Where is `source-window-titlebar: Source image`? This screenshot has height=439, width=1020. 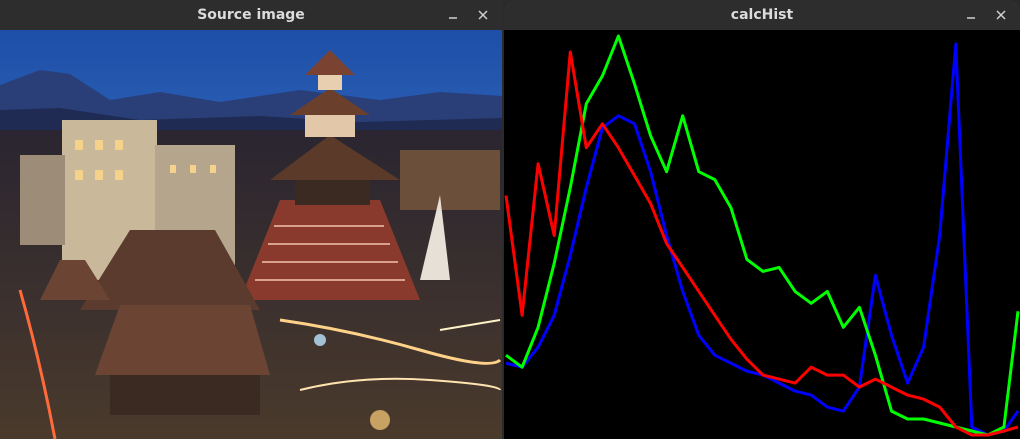 source-window-titlebar: Source image is located at coordinates (251, 15).